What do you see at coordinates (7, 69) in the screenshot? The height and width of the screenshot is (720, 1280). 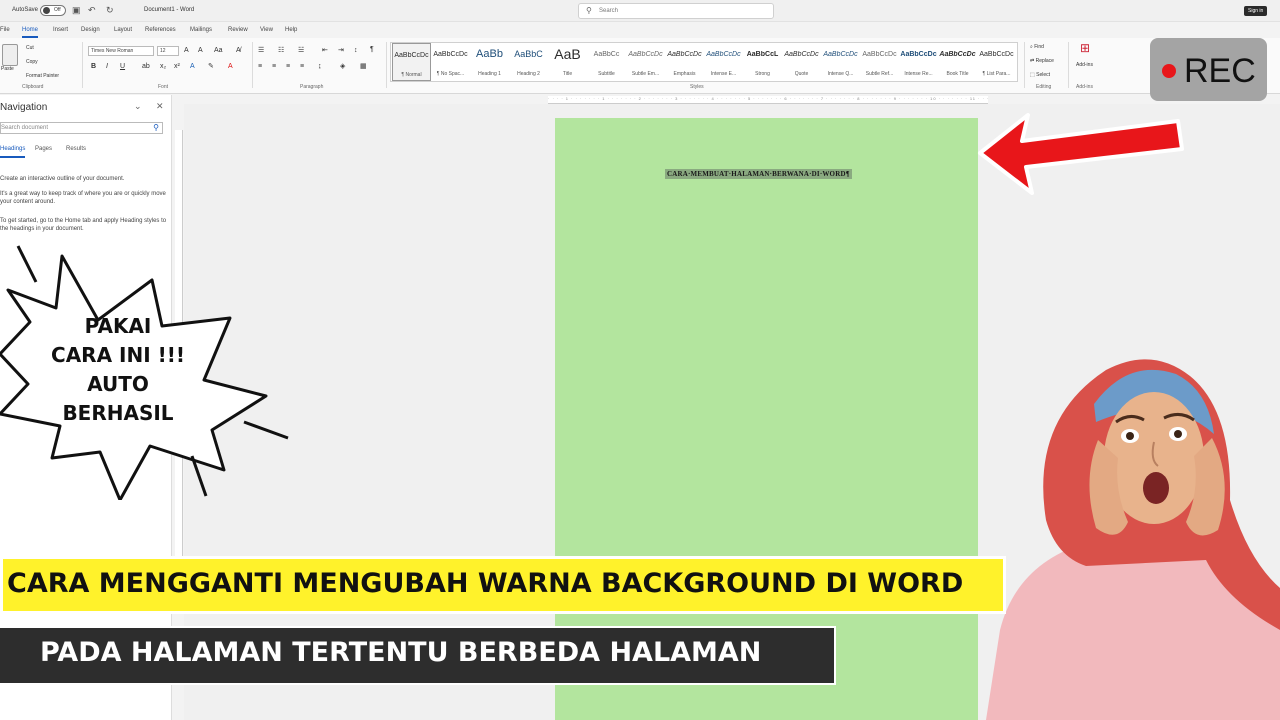 I see `paste-button: Paste` at bounding box center [7, 69].